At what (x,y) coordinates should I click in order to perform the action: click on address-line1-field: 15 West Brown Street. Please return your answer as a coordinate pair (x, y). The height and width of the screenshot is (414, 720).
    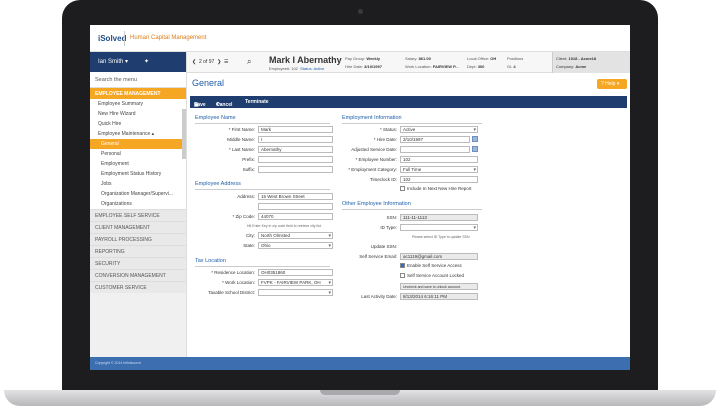
    Looking at the image, I should click on (295, 196).